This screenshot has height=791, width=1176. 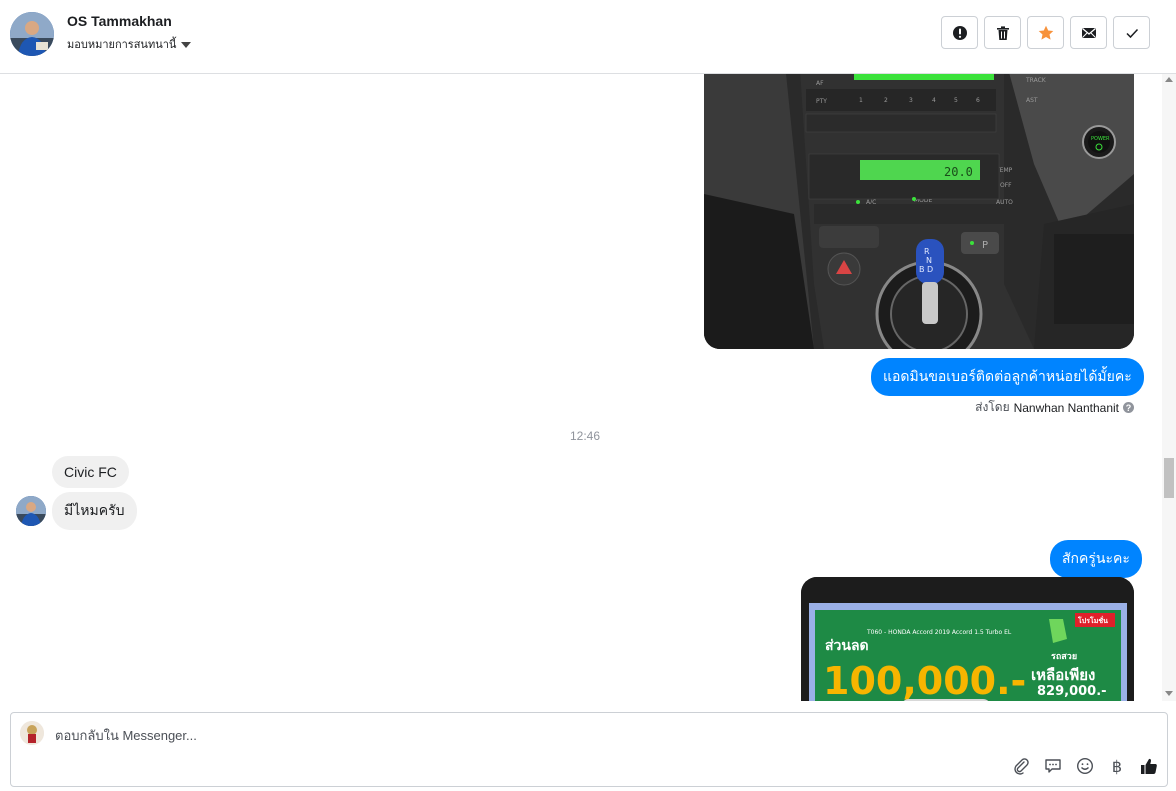 What do you see at coordinates (924, 680) in the screenshot?
I see `discount-amount: 100,000.-` at bounding box center [924, 680].